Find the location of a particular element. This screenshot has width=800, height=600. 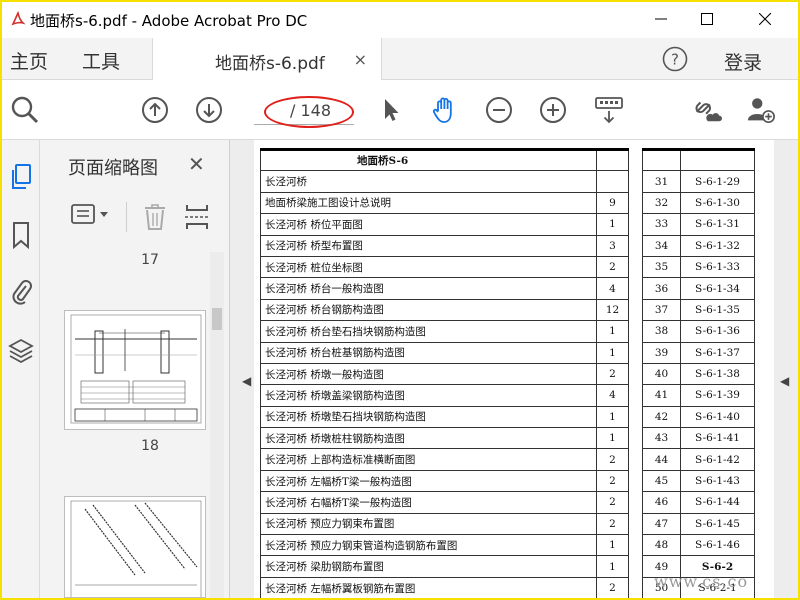

cell-count: 3 is located at coordinates (612, 245).